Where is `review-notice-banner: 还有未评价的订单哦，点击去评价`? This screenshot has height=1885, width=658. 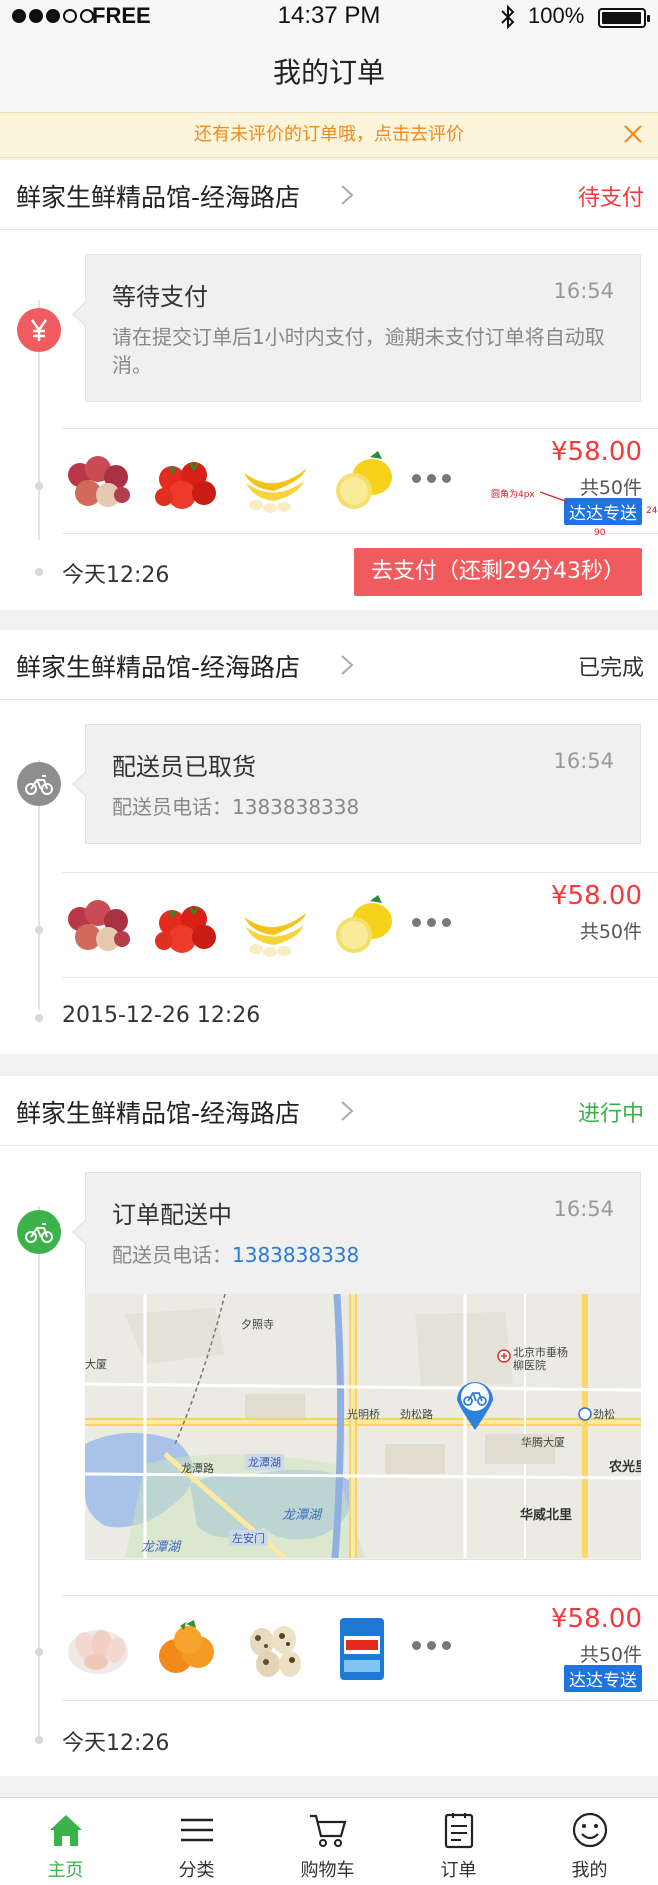
review-notice-banner: 还有未评价的订单哦，点击去评价 is located at coordinates (329, 135).